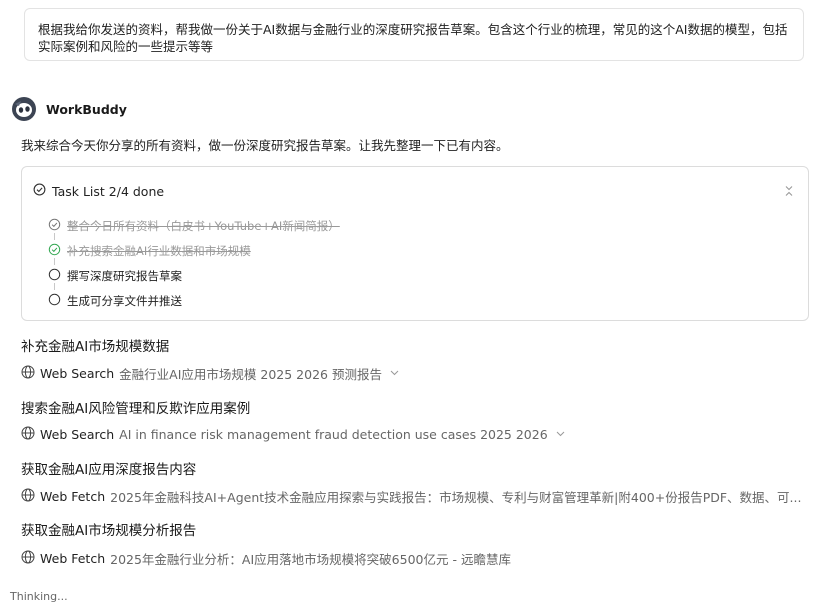 The width and height of the screenshot is (828, 610). I want to click on agent-intro: 我来综合今天你分享的所有资料，做一份深度研究报告草案。让我先整理一下已有内容。, so click(265, 145).